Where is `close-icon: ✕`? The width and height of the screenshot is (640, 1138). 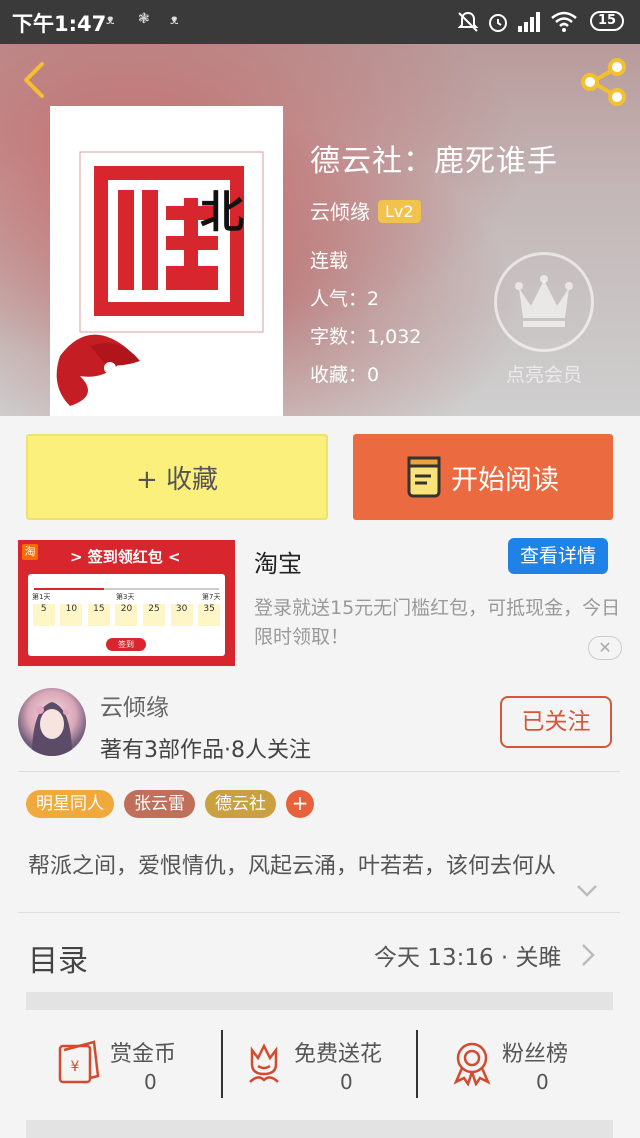
close-icon: ✕ is located at coordinates (605, 648).